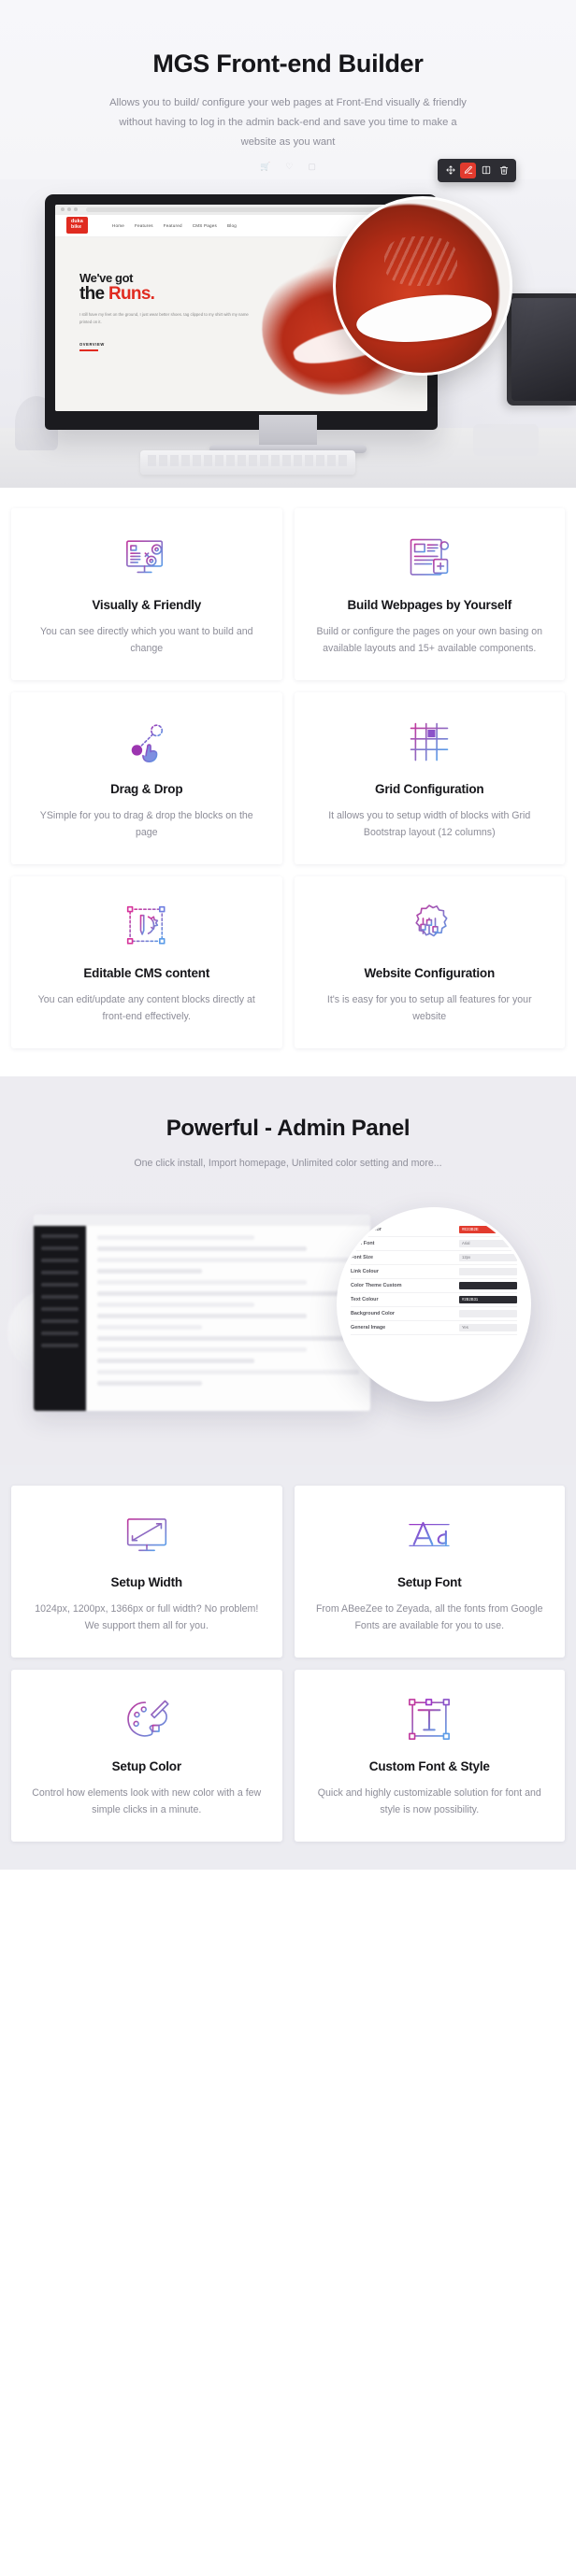  Describe the element at coordinates (362, 1257) in the screenshot. I see `setting-label: Font Size` at that location.